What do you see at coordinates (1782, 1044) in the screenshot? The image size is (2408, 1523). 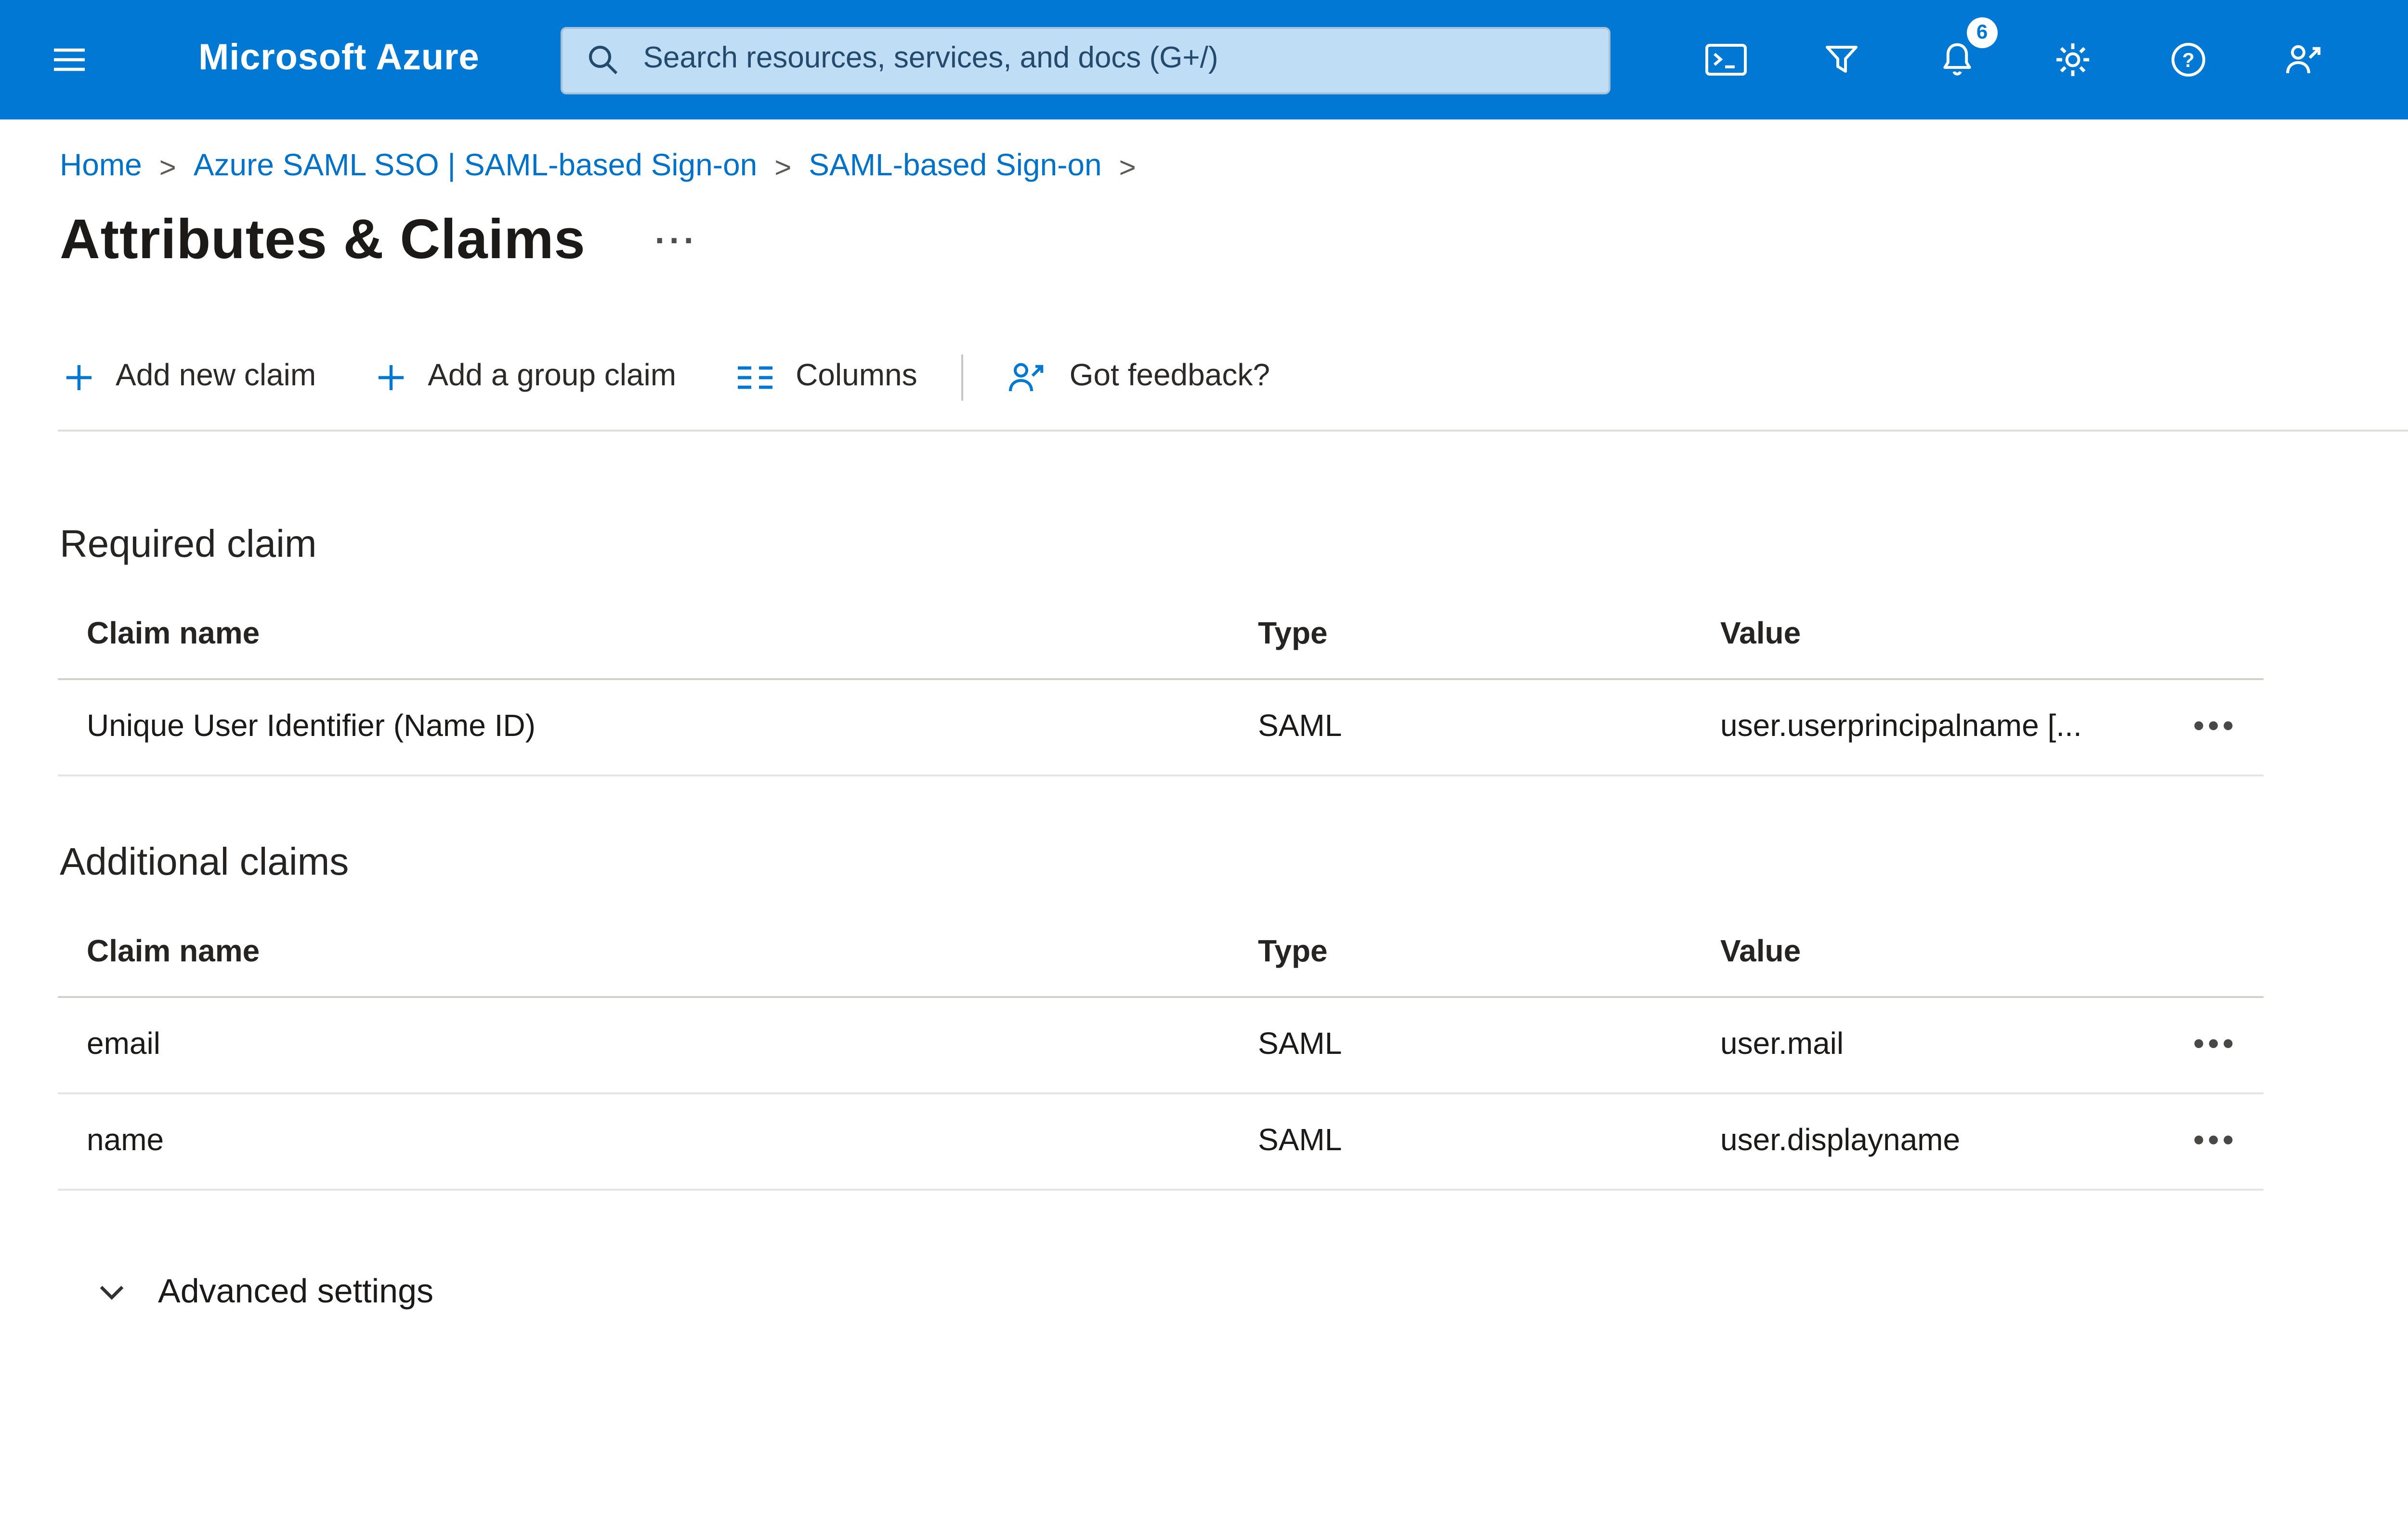 I see `claim-value-cell: user.mail` at bounding box center [1782, 1044].